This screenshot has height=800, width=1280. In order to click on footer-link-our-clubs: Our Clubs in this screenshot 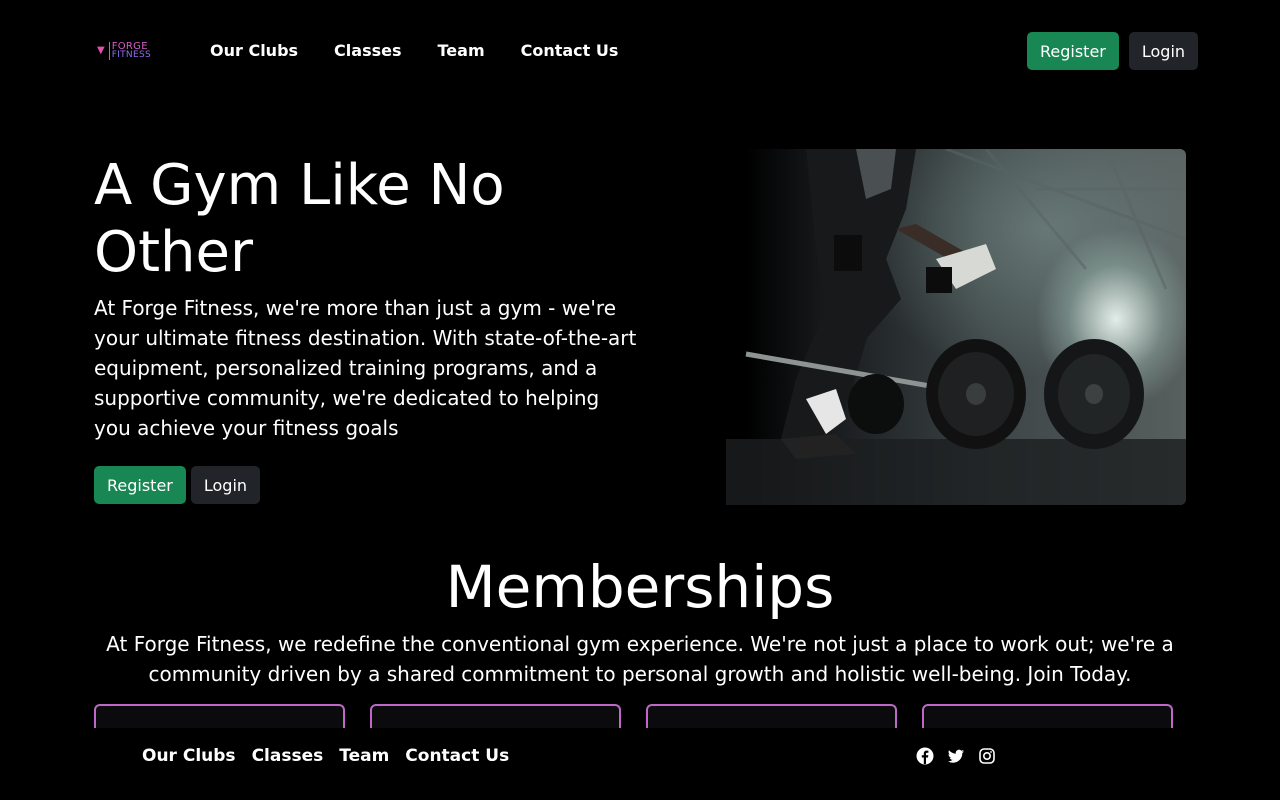, I will do `click(189, 756)`.